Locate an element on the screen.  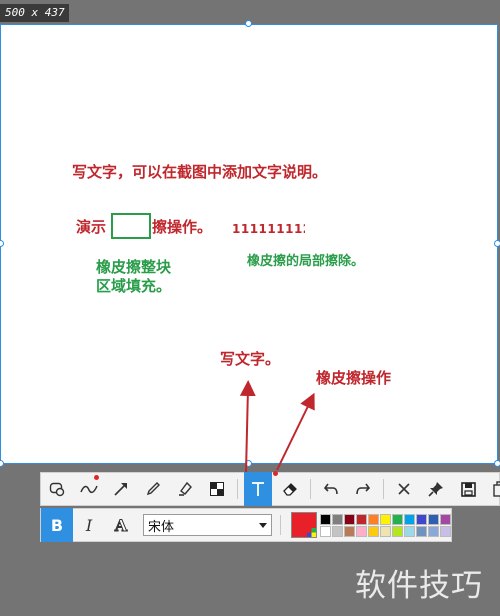
mosaic-tool-button is located at coordinates (217, 489).